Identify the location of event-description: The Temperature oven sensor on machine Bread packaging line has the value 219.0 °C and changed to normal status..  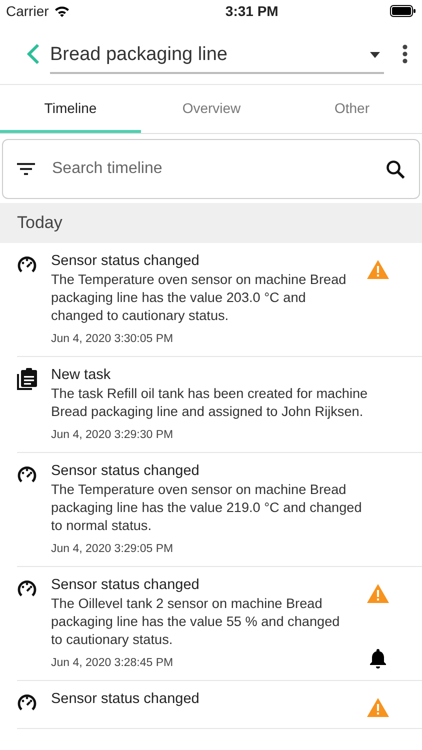
(207, 508).